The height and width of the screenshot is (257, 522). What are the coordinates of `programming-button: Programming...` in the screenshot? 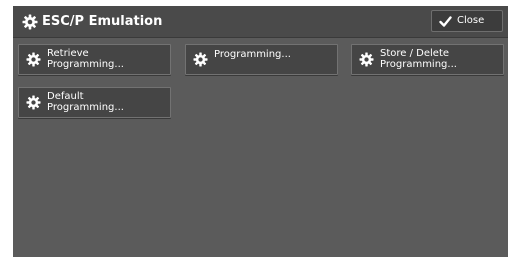 It's located at (261, 59).